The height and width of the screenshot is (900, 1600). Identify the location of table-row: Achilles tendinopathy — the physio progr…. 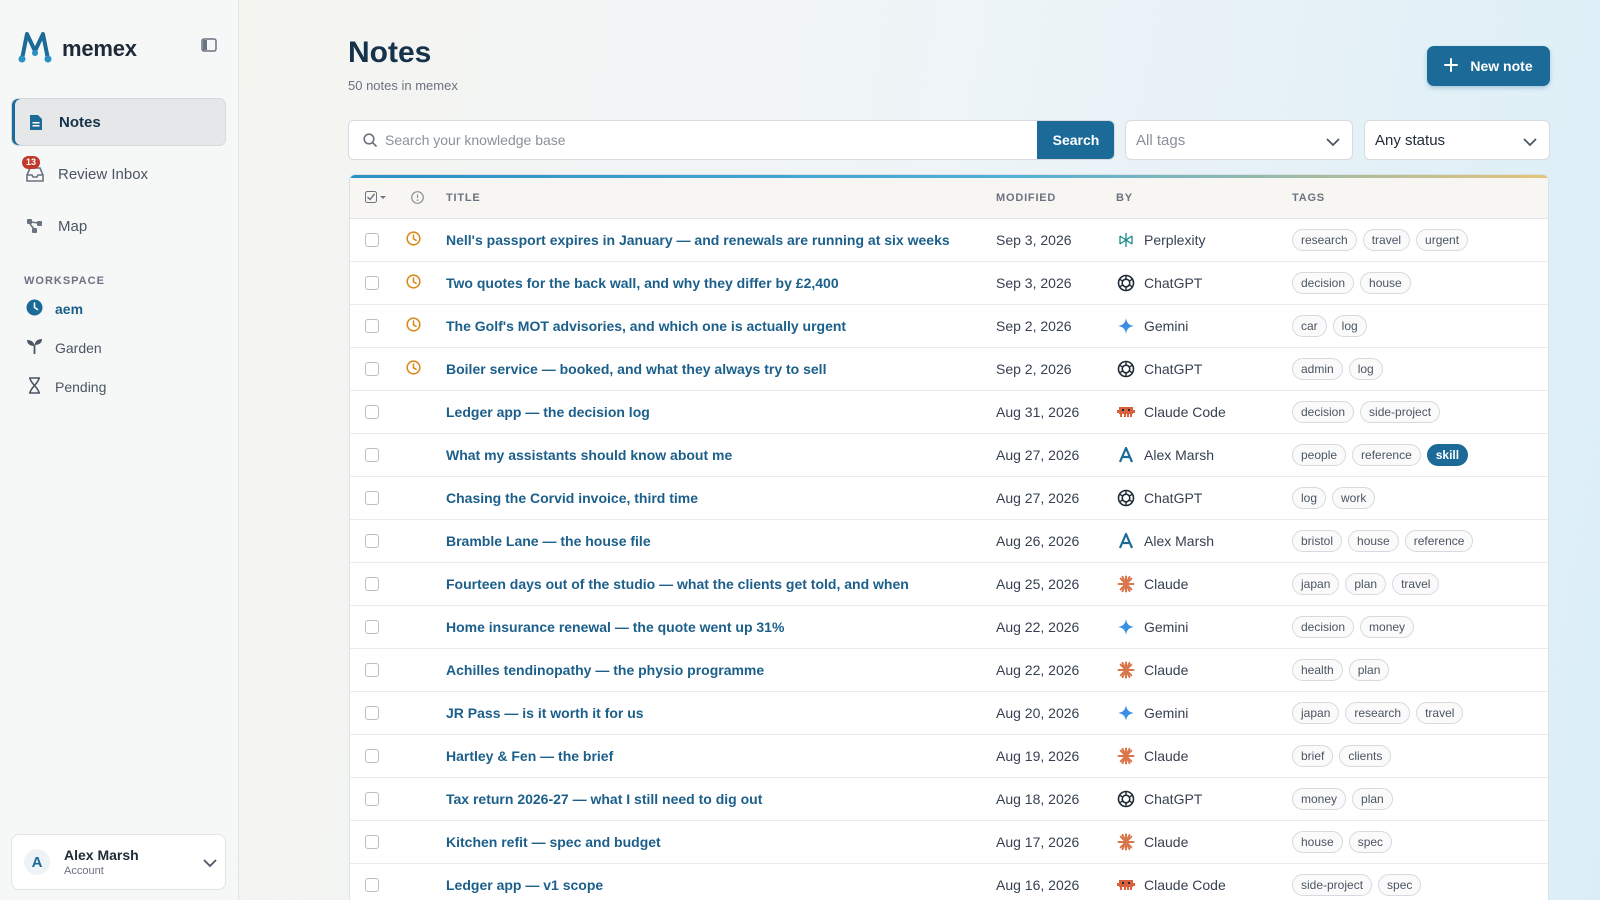
(949, 670).